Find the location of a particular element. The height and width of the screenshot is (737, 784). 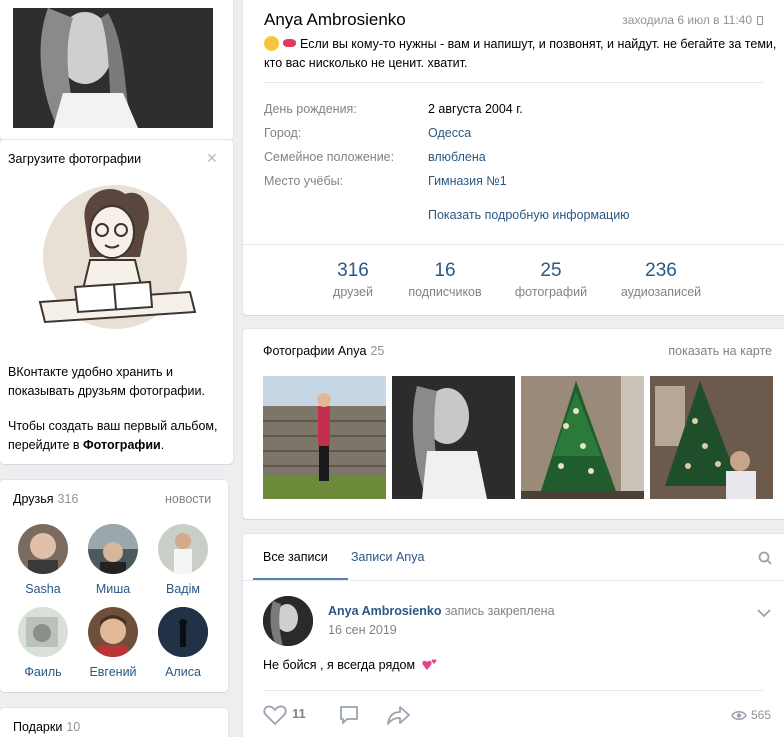

post-text-content: Не бойся , я всегда рядом is located at coordinates (339, 665).